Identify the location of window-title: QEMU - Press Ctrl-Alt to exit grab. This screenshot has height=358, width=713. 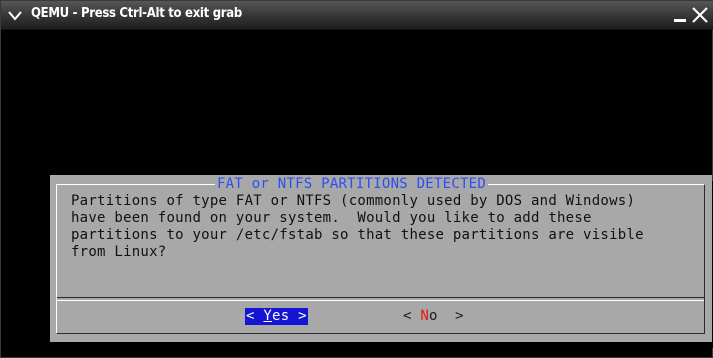
(136, 13).